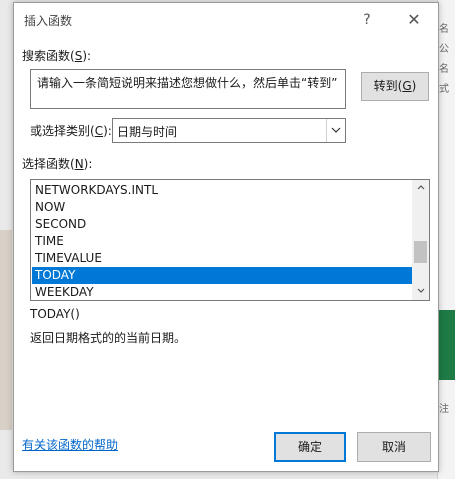 The width and height of the screenshot is (455, 479). Describe the element at coordinates (6, 330) in the screenshot. I see `background-app-image-edge` at that location.